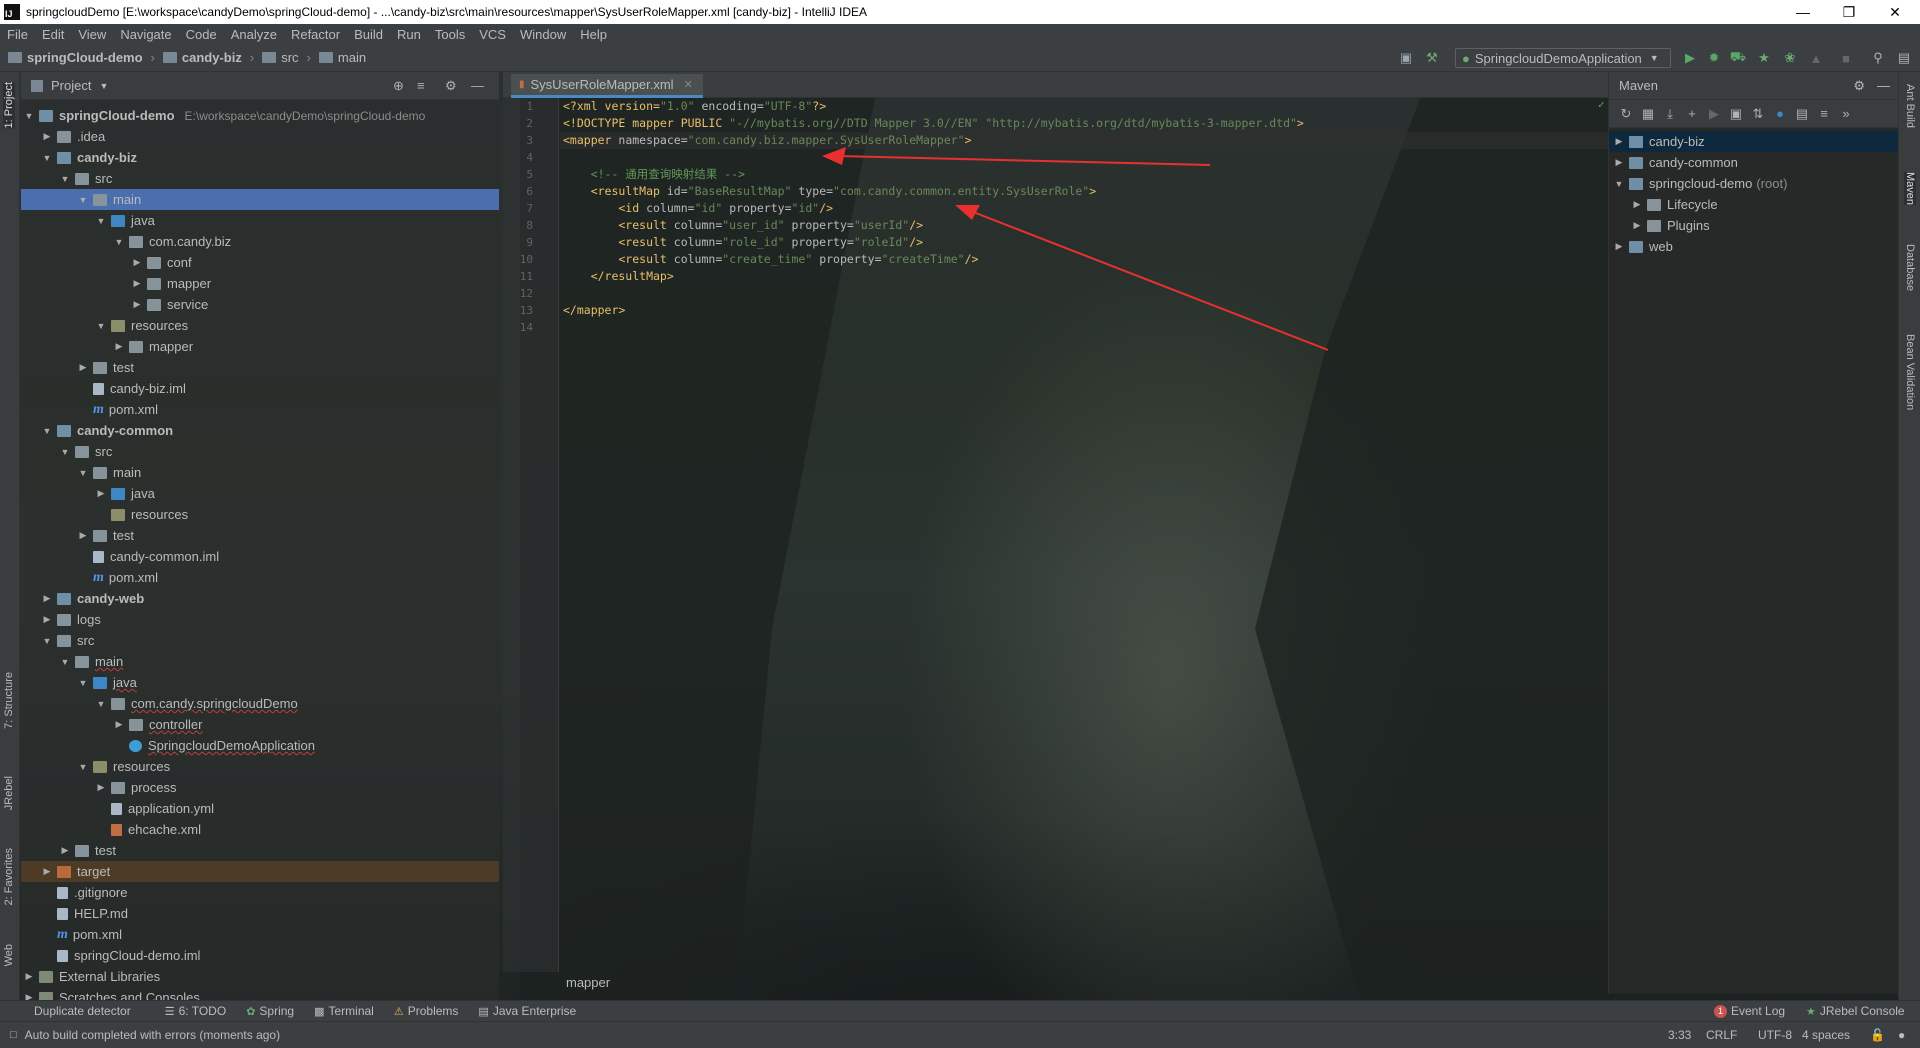 This screenshot has width=1920, height=1048. I want to click on debug-icon: ✹, so click(1714, 58).